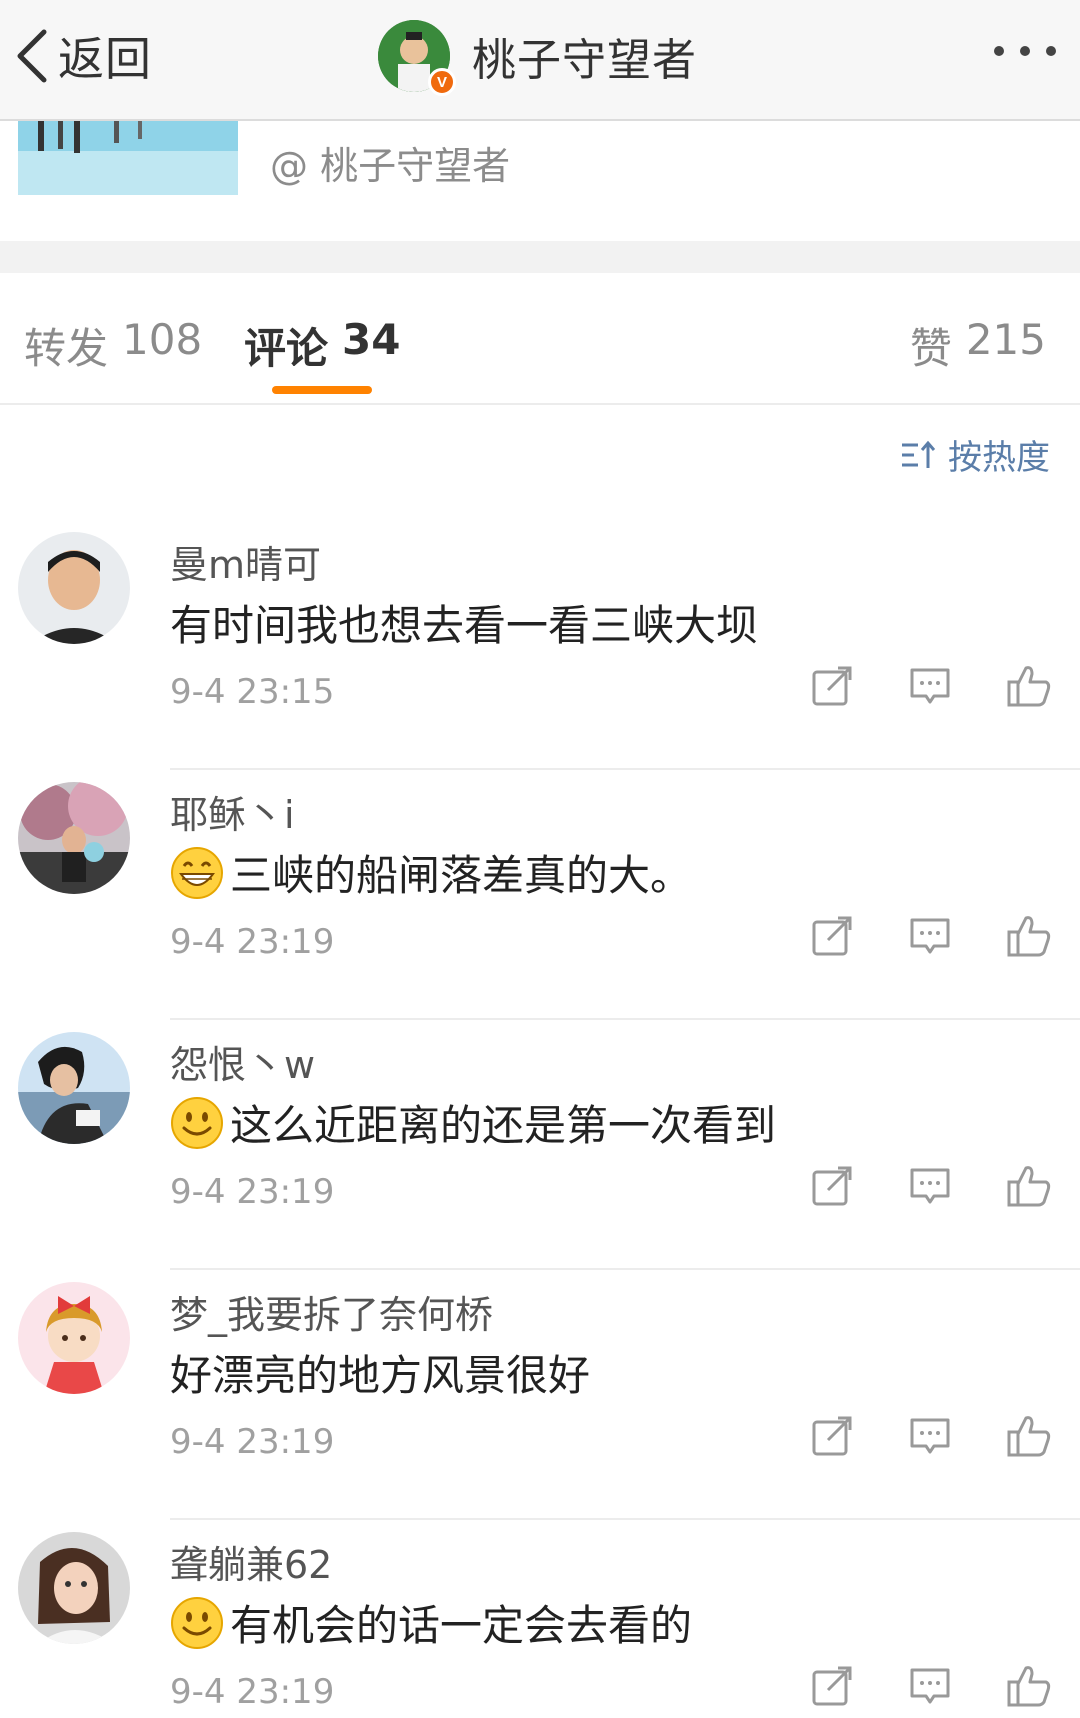 The width and height of the screenshot is (1080, 1718). I want to click on comment-text-content: 三峡的船闸落差真的大。, so click(461, 875).